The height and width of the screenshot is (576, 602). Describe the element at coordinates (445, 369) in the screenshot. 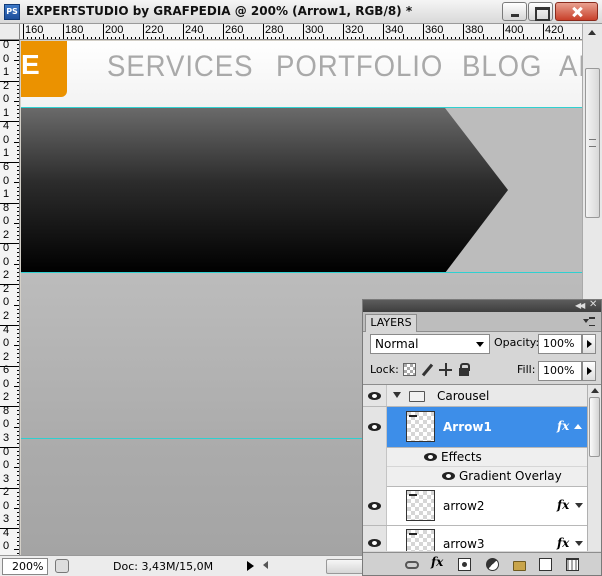

I see `lock-position-icon` at that location.